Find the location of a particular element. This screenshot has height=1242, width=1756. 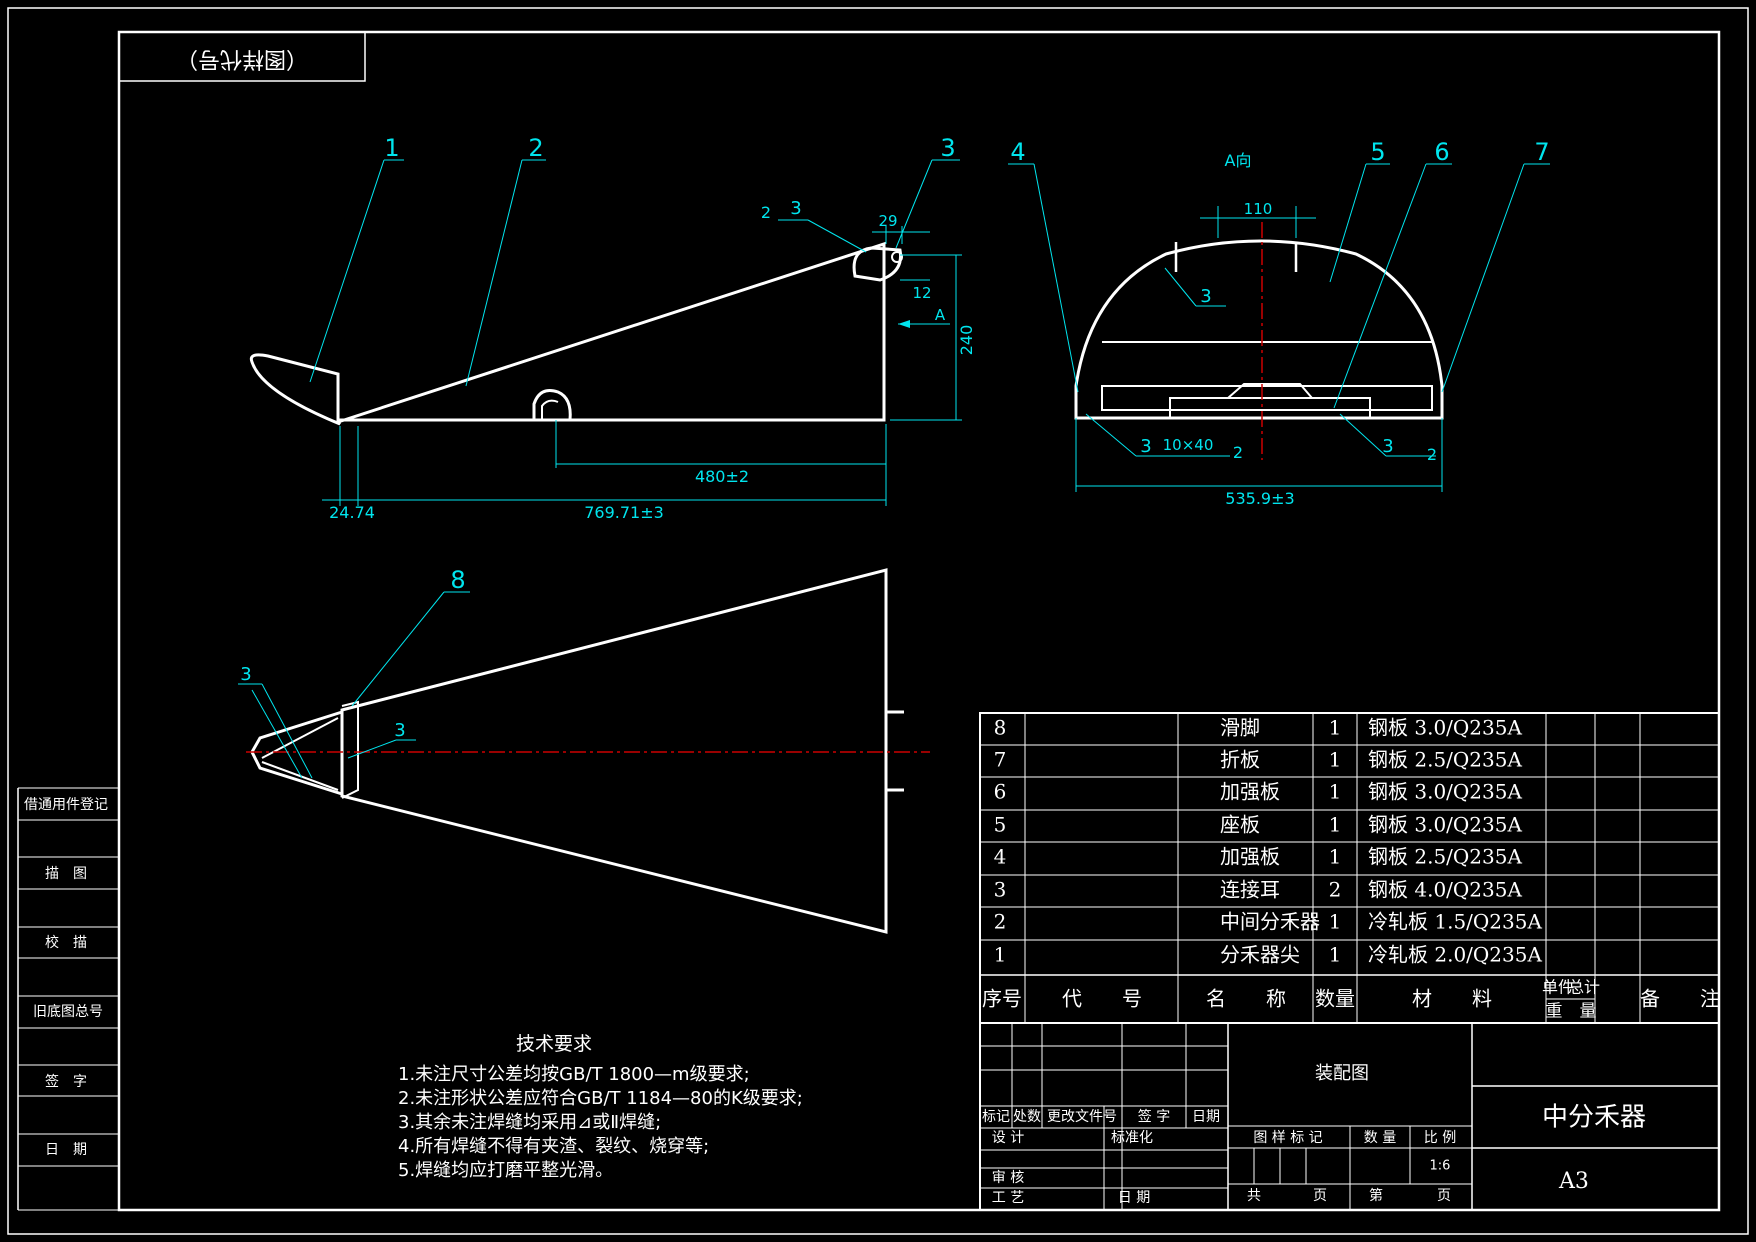

mark-label: 图 样 标 记 is located at coordinates (1287, 1138).